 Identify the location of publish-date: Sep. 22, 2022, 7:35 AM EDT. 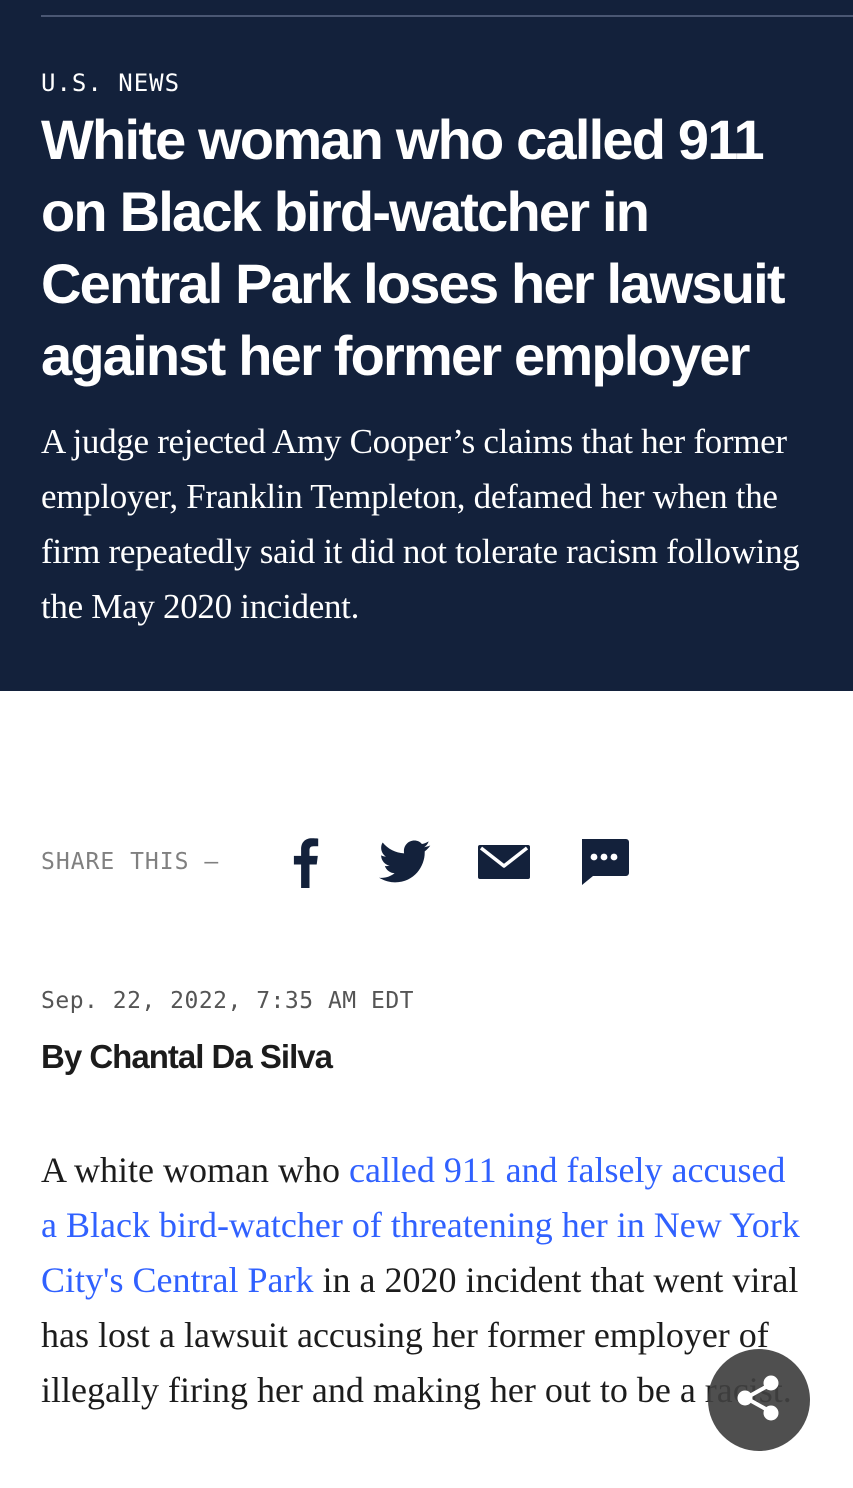
(228, 1001).